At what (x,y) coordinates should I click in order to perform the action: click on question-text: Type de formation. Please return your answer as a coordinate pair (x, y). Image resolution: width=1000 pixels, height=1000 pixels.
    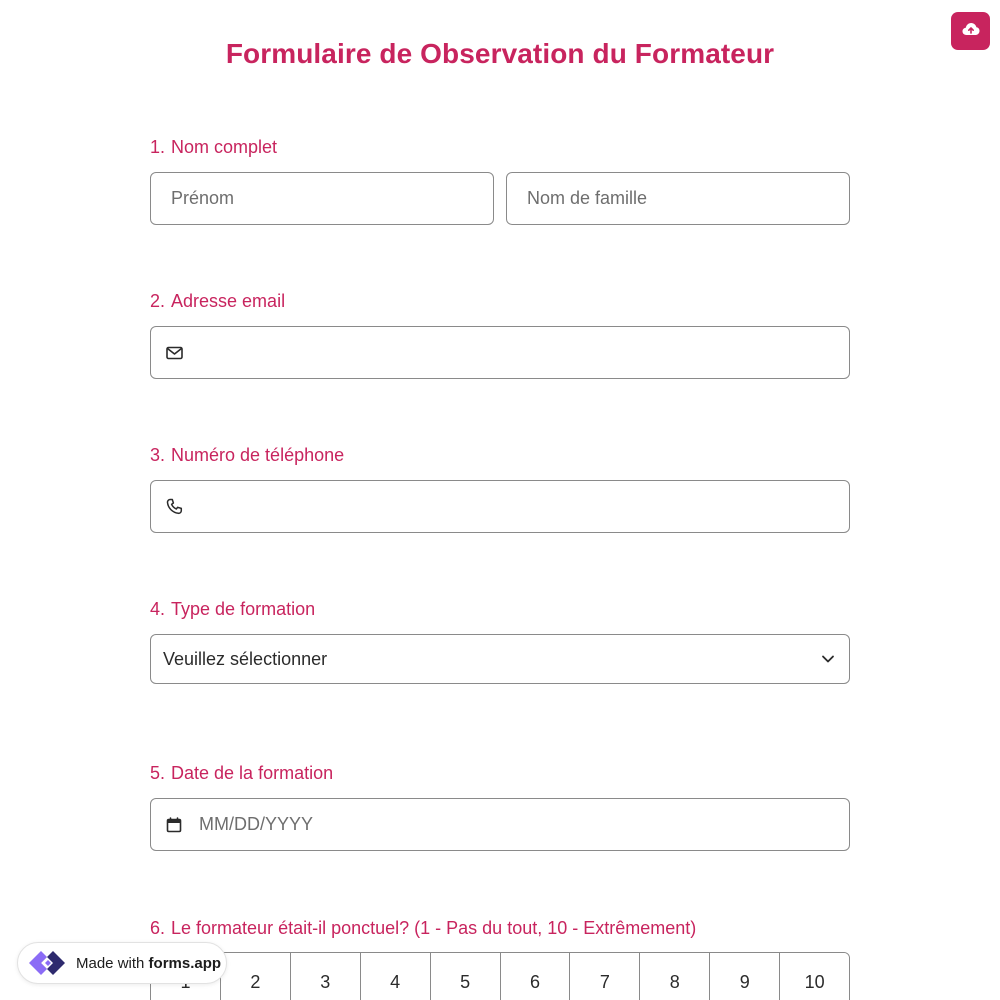
    Looking at the image, I should click on (243, 609).